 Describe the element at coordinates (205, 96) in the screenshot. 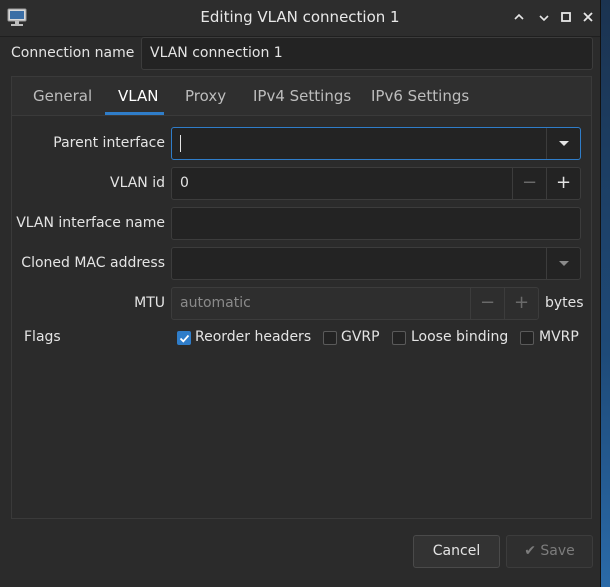

I see `tab-proxy: Proxy` at that location.